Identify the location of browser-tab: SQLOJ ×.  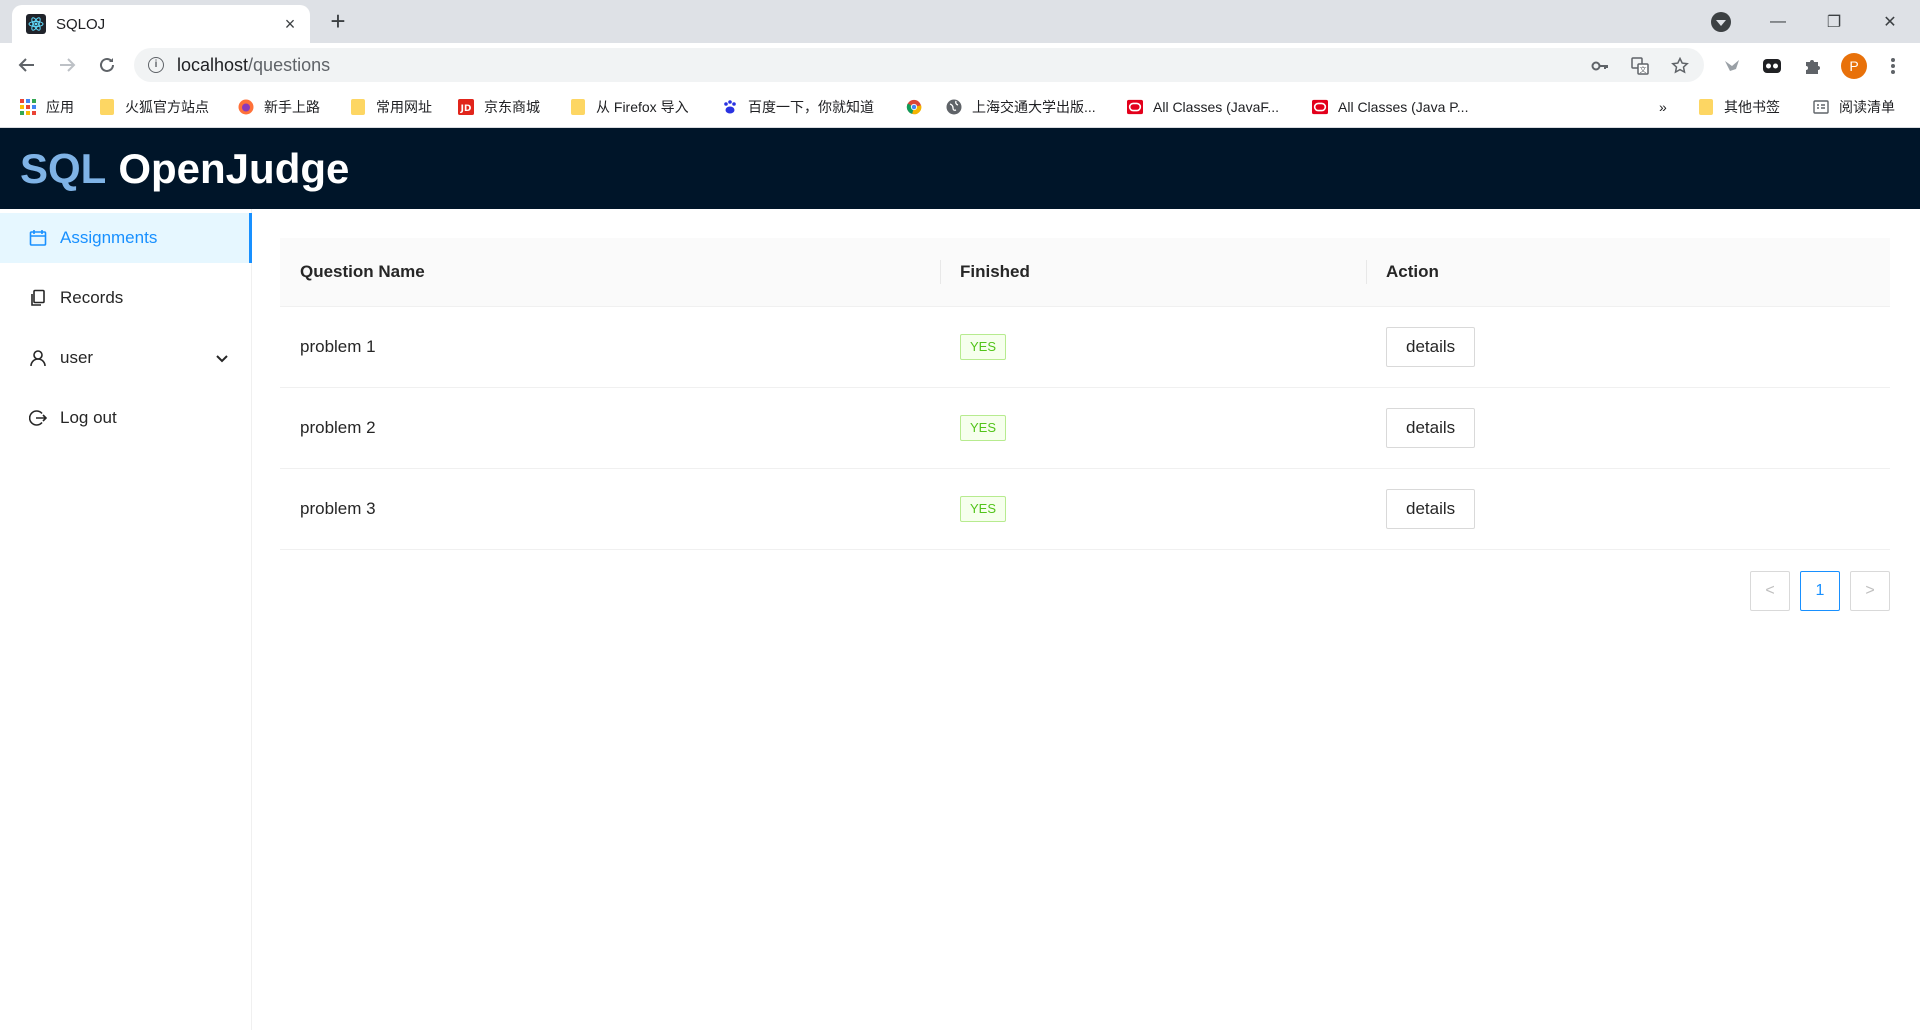
(161, 24).